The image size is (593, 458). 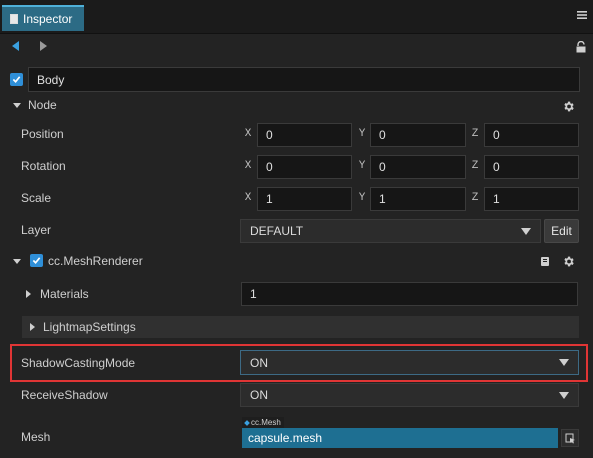 I want to click on back-arrow-icon, so click(x=16, y=46).